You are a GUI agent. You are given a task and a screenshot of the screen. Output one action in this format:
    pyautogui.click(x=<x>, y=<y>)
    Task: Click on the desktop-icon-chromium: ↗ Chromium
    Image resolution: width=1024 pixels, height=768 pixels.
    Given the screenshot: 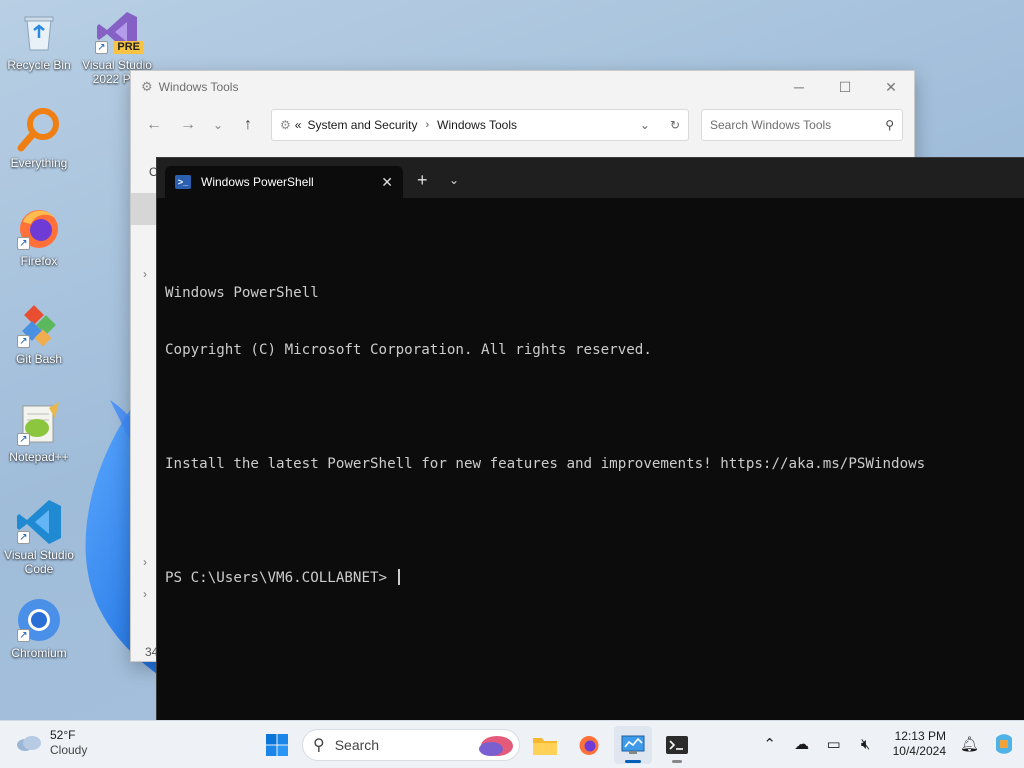 What is the action you would take?
    pyautogui.click(x=39, y=628)
    